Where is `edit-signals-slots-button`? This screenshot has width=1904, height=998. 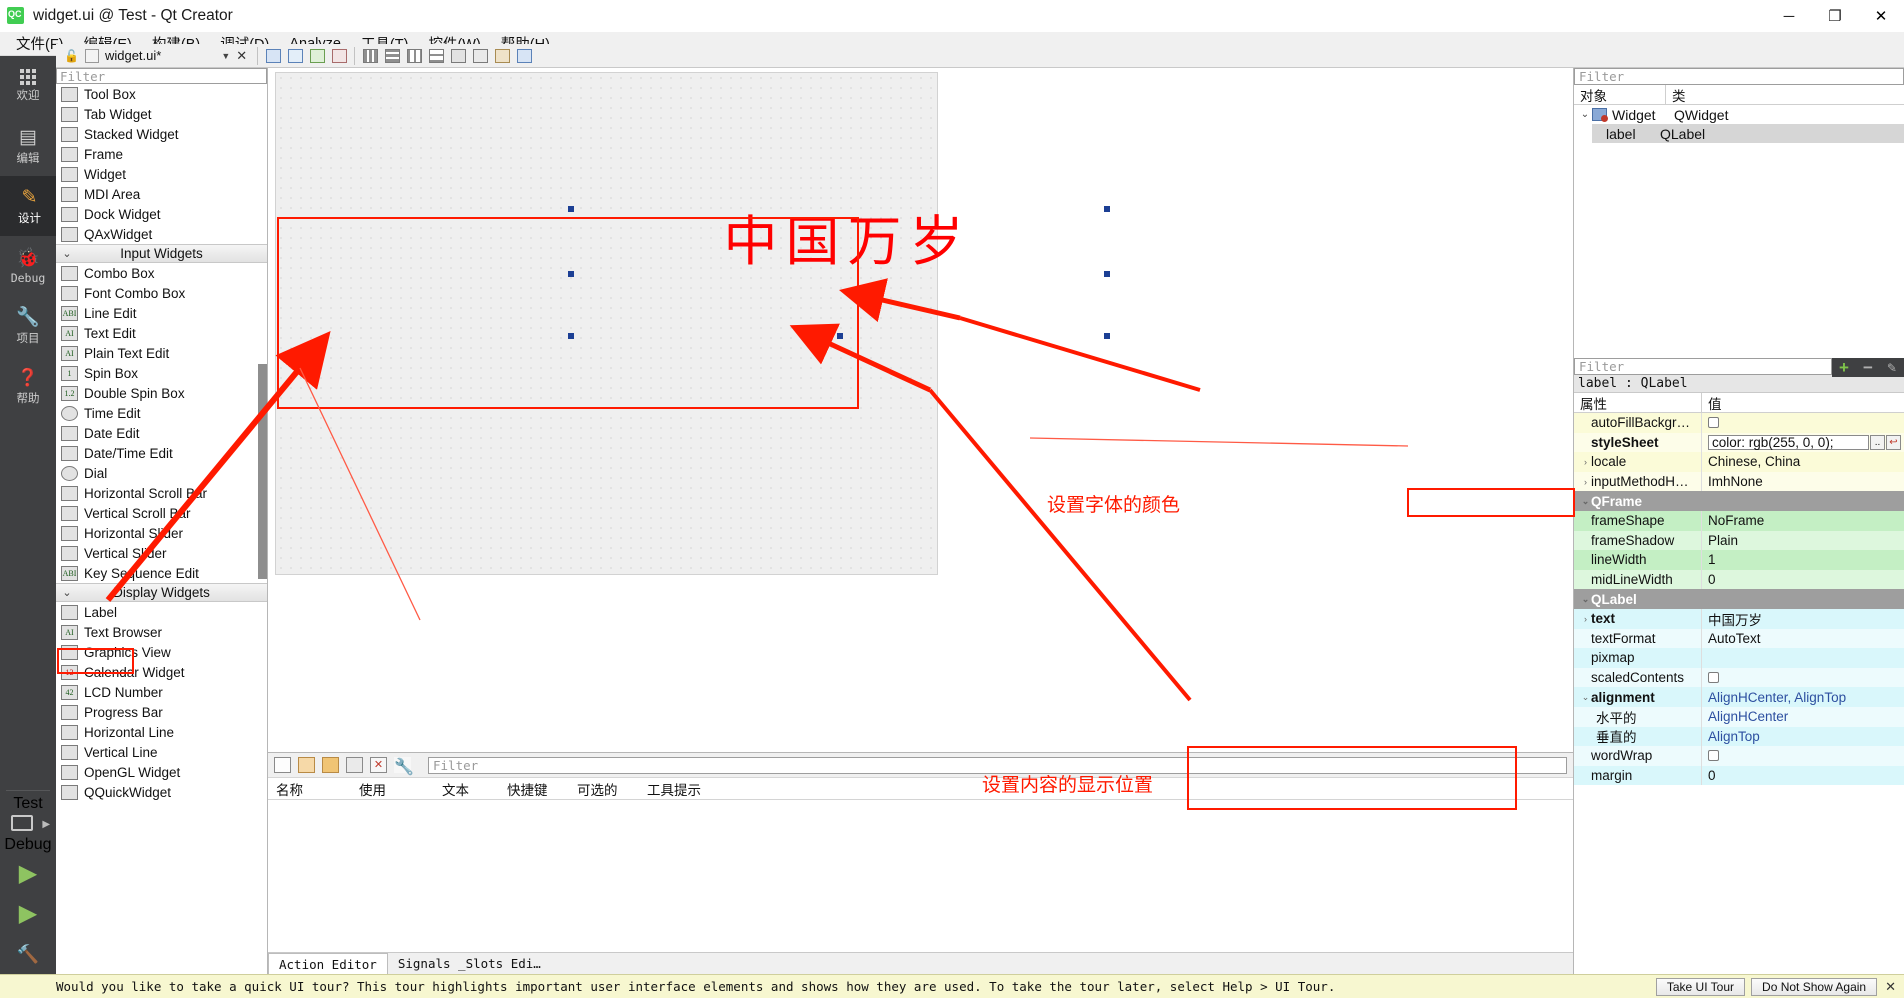 edit-signals-slots-button is located at coordinates (295, 56).